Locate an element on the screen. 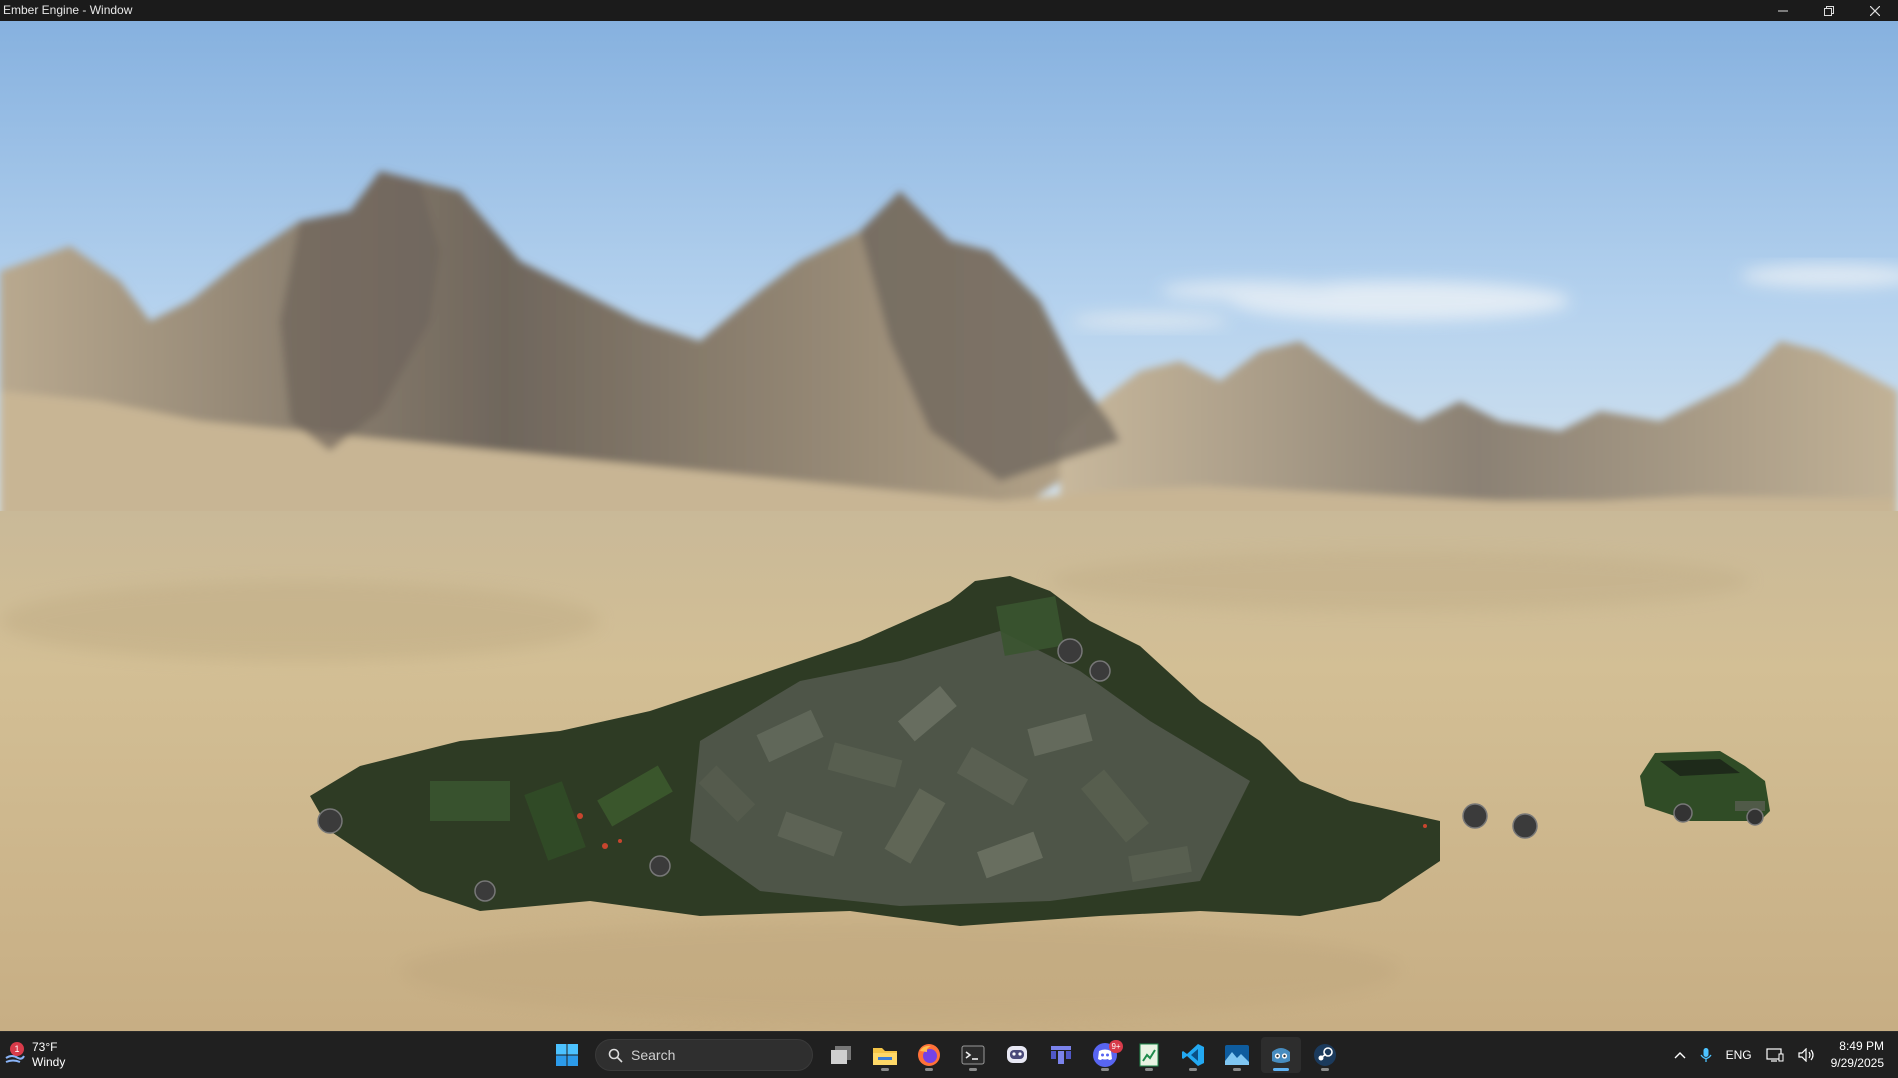  file-explorer-icon is located at coordinates (885, 1056).